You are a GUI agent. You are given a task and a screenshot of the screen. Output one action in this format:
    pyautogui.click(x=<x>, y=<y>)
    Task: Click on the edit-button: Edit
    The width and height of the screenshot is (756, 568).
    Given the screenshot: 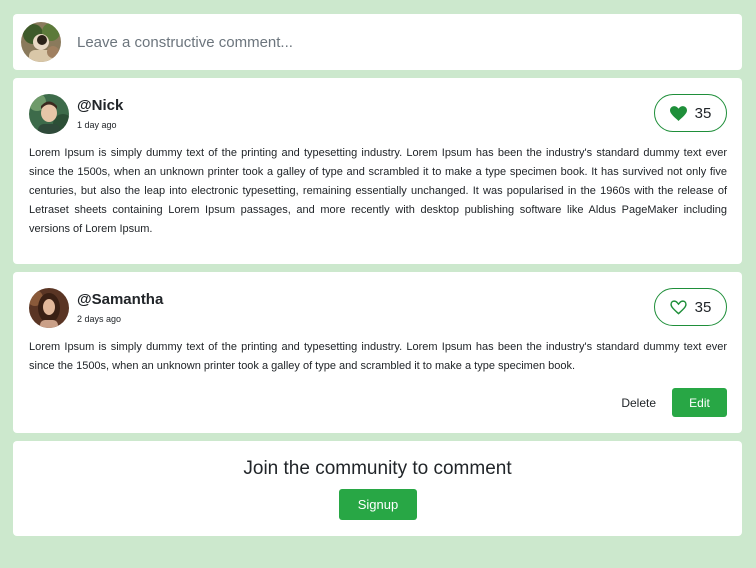 What is the action you would take?
    pyautogui.click(x=699, y=402)
    